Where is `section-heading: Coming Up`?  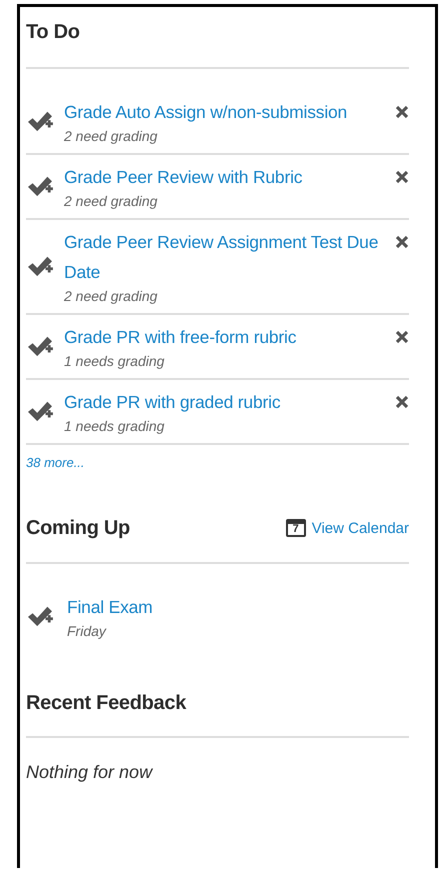
section-heading: Coming Up is located at coordinates (78, 528).